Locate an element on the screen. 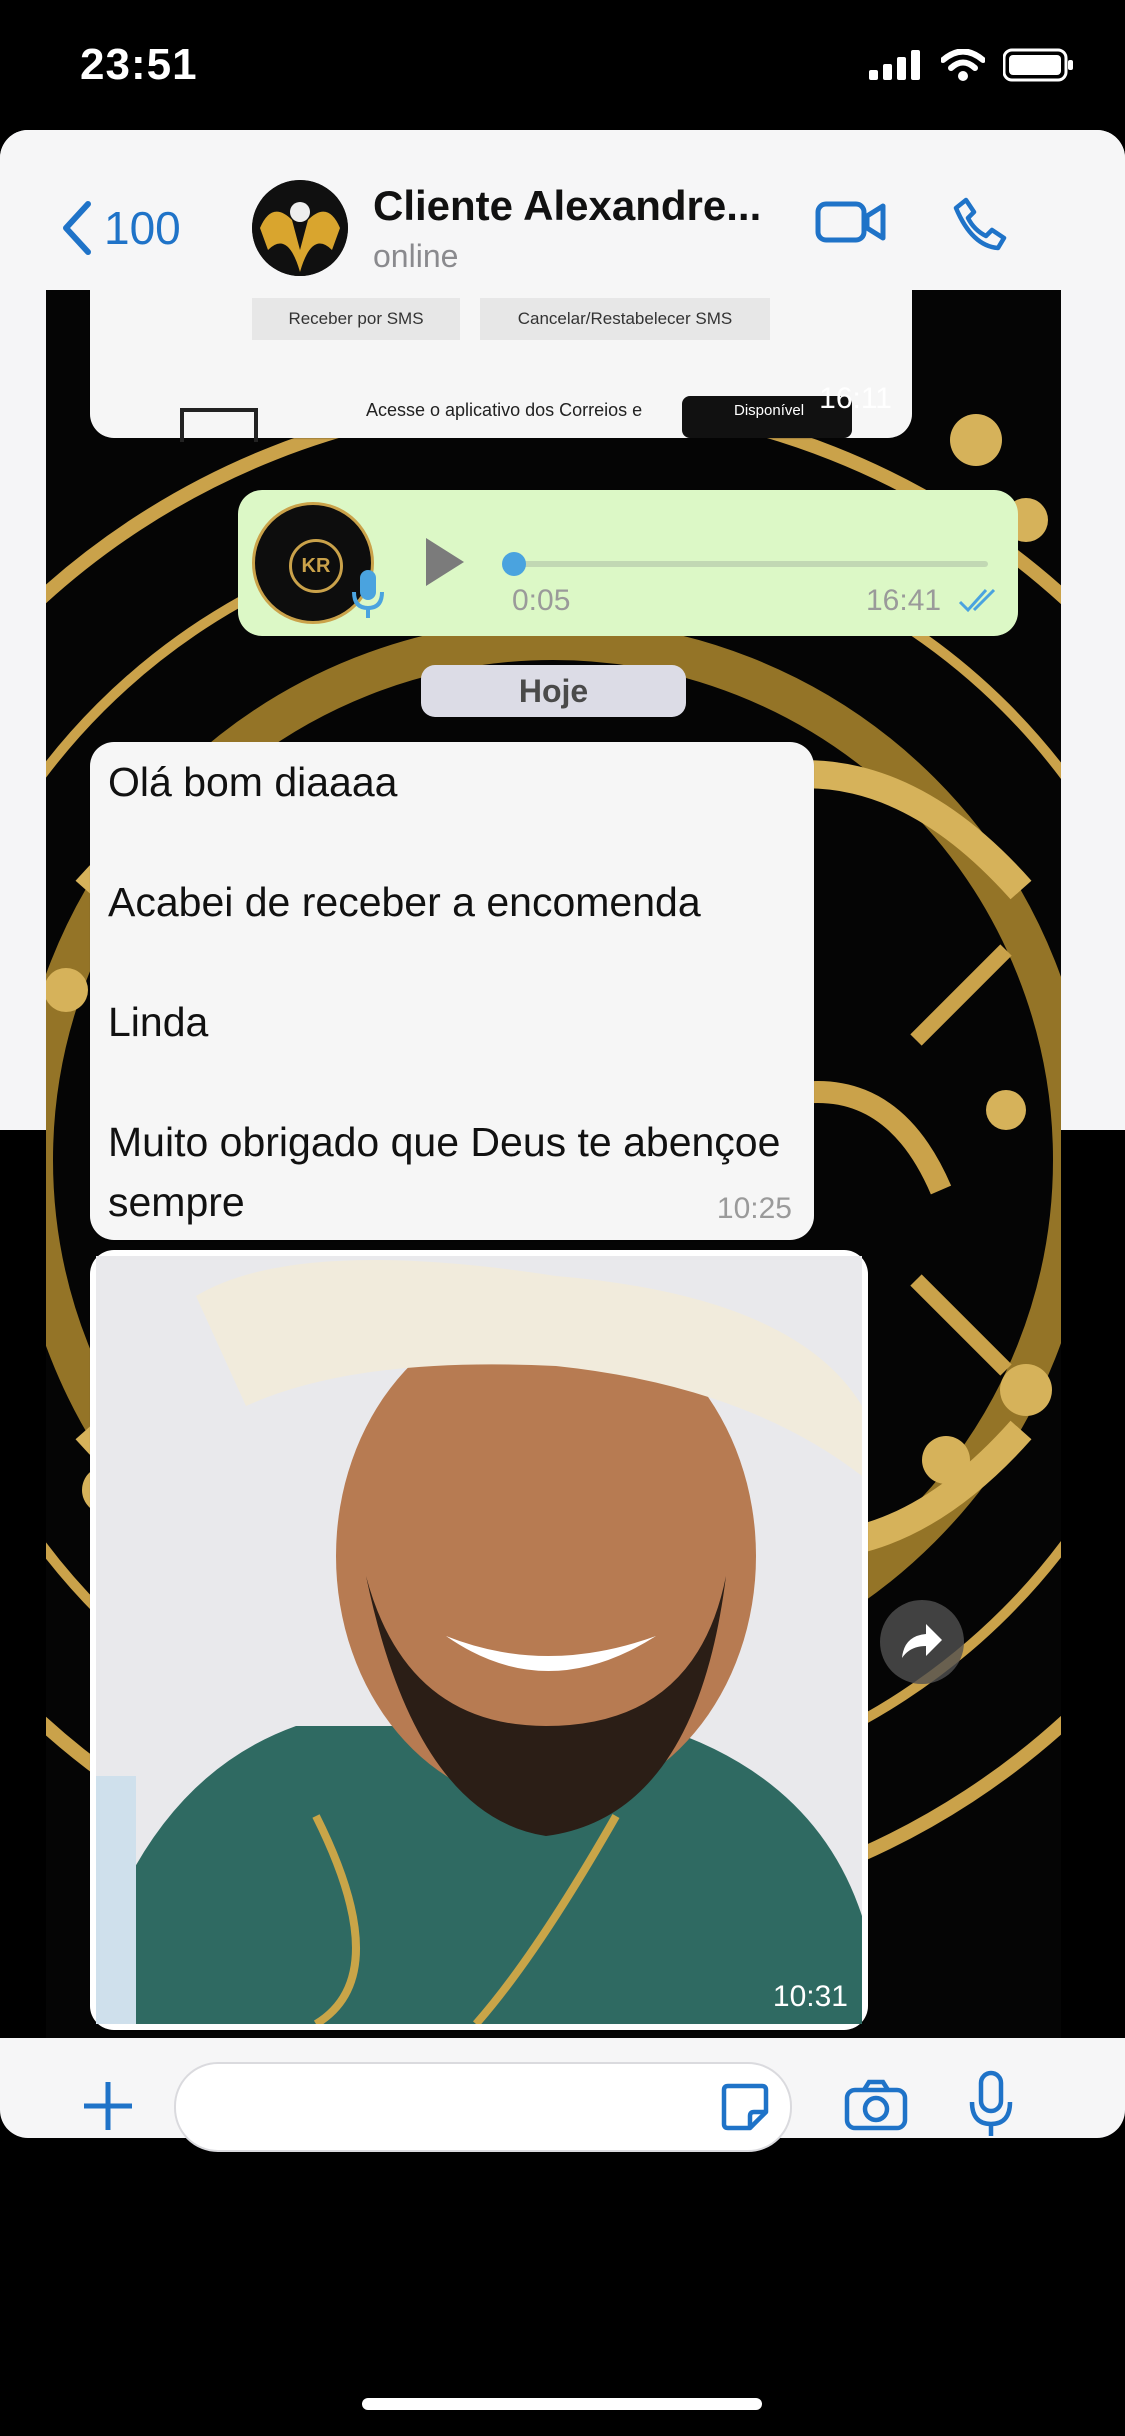 The width and height of the screenshot is (1125, 2436). double-check-icon is located at coordinates (977, 600).